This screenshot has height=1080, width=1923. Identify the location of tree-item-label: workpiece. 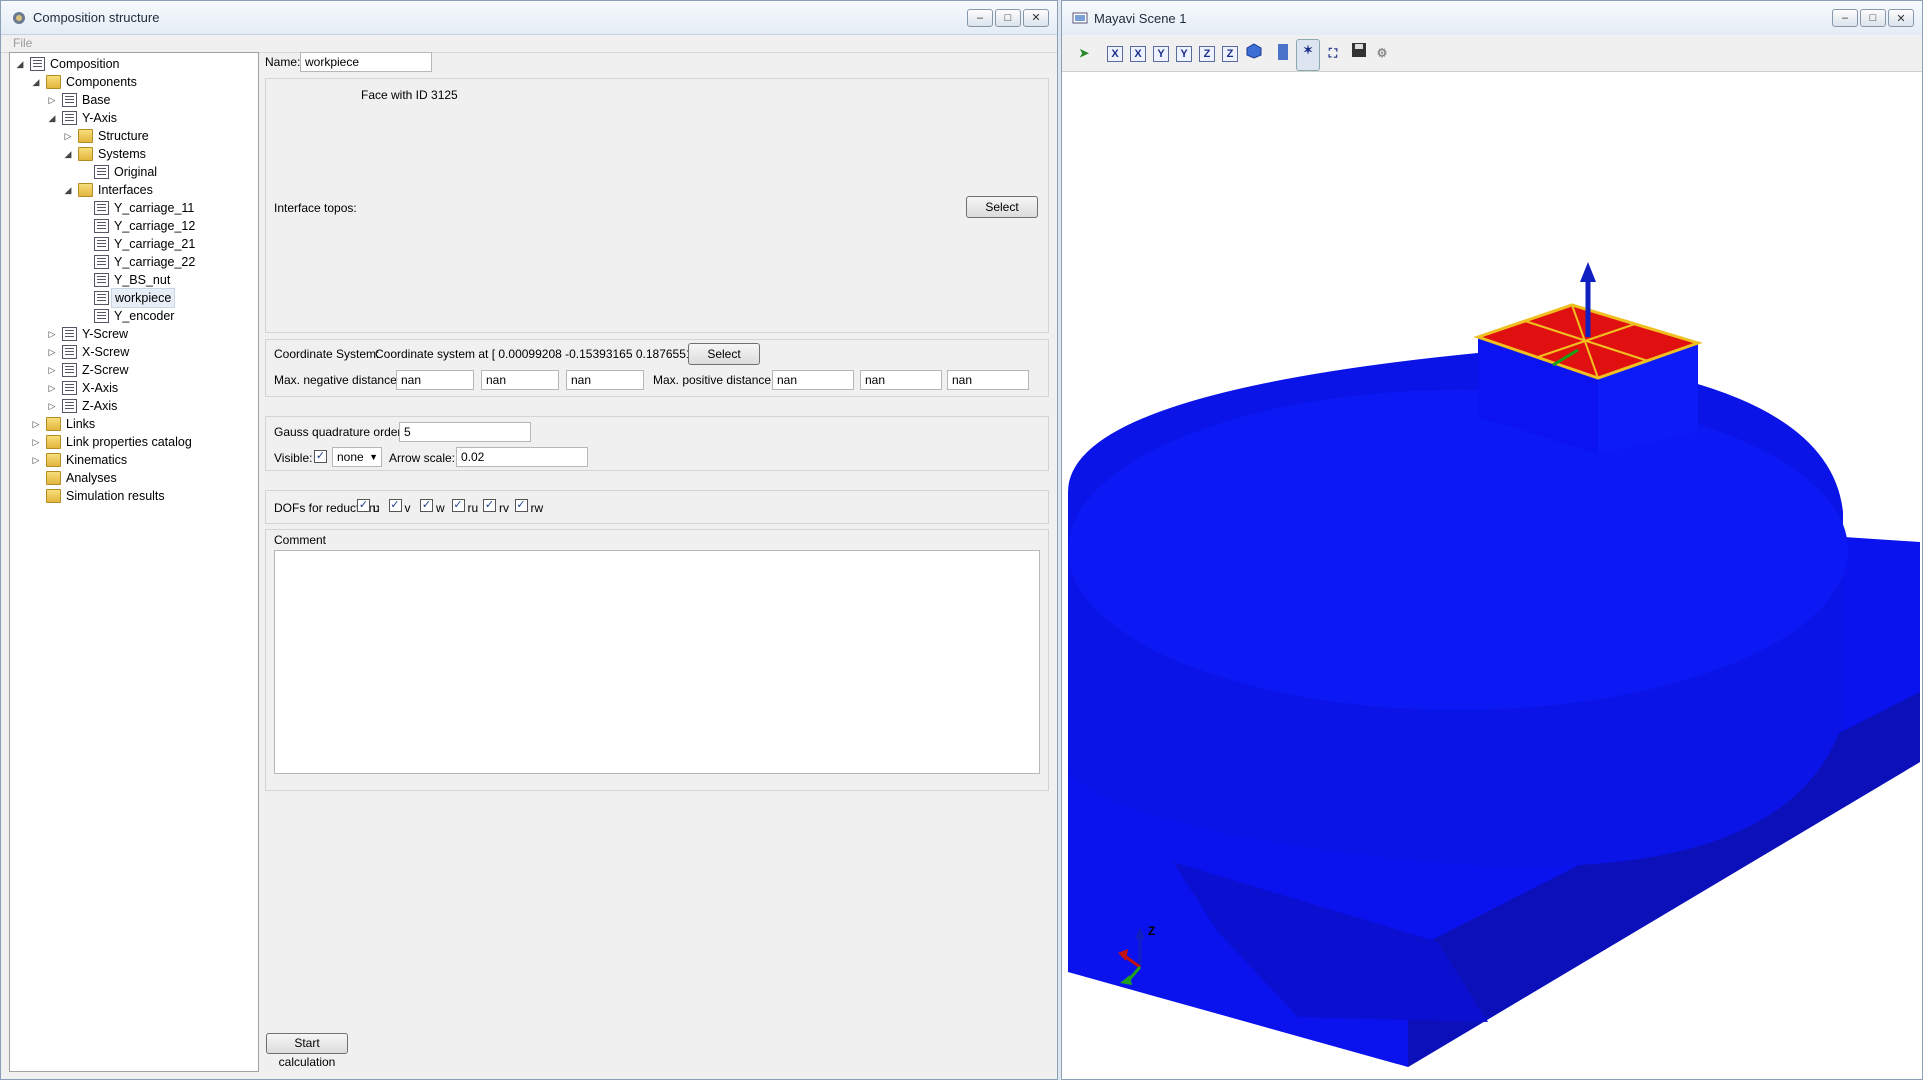
(143, 298).